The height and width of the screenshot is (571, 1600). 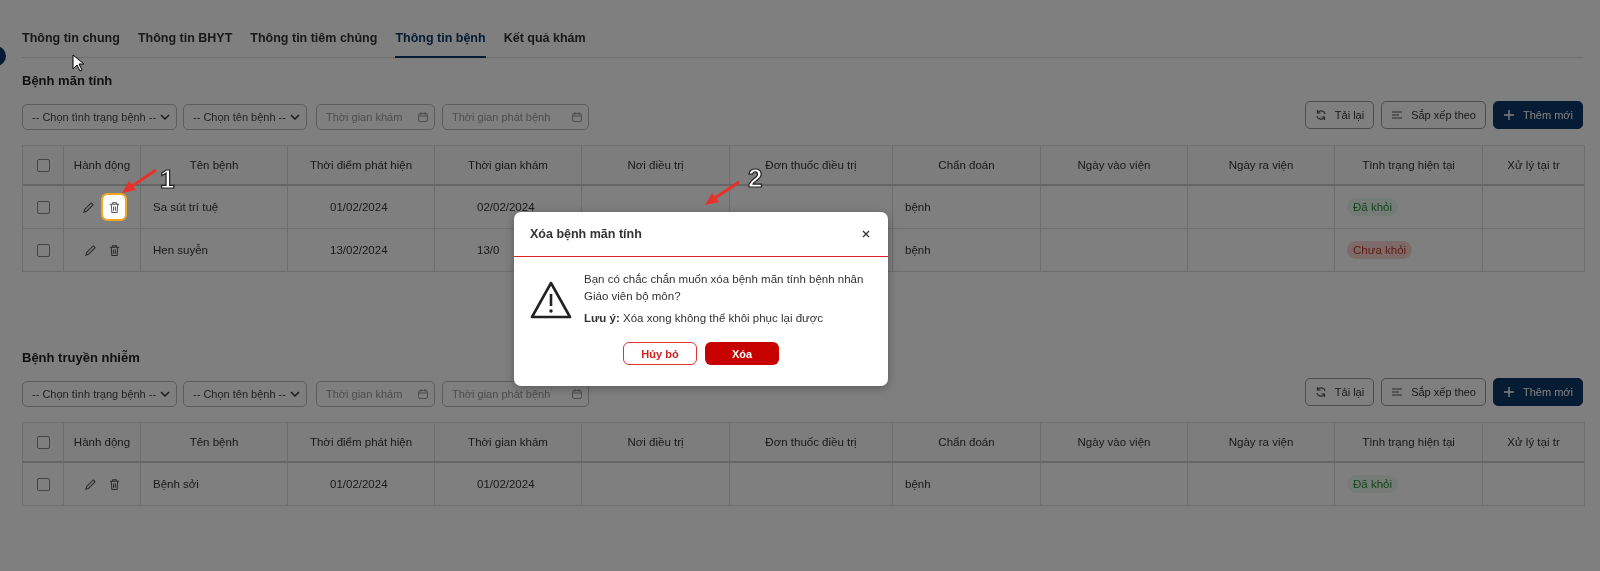 I want to click on table-cell-text: 13/02/2024, so click(x=359, y=250).